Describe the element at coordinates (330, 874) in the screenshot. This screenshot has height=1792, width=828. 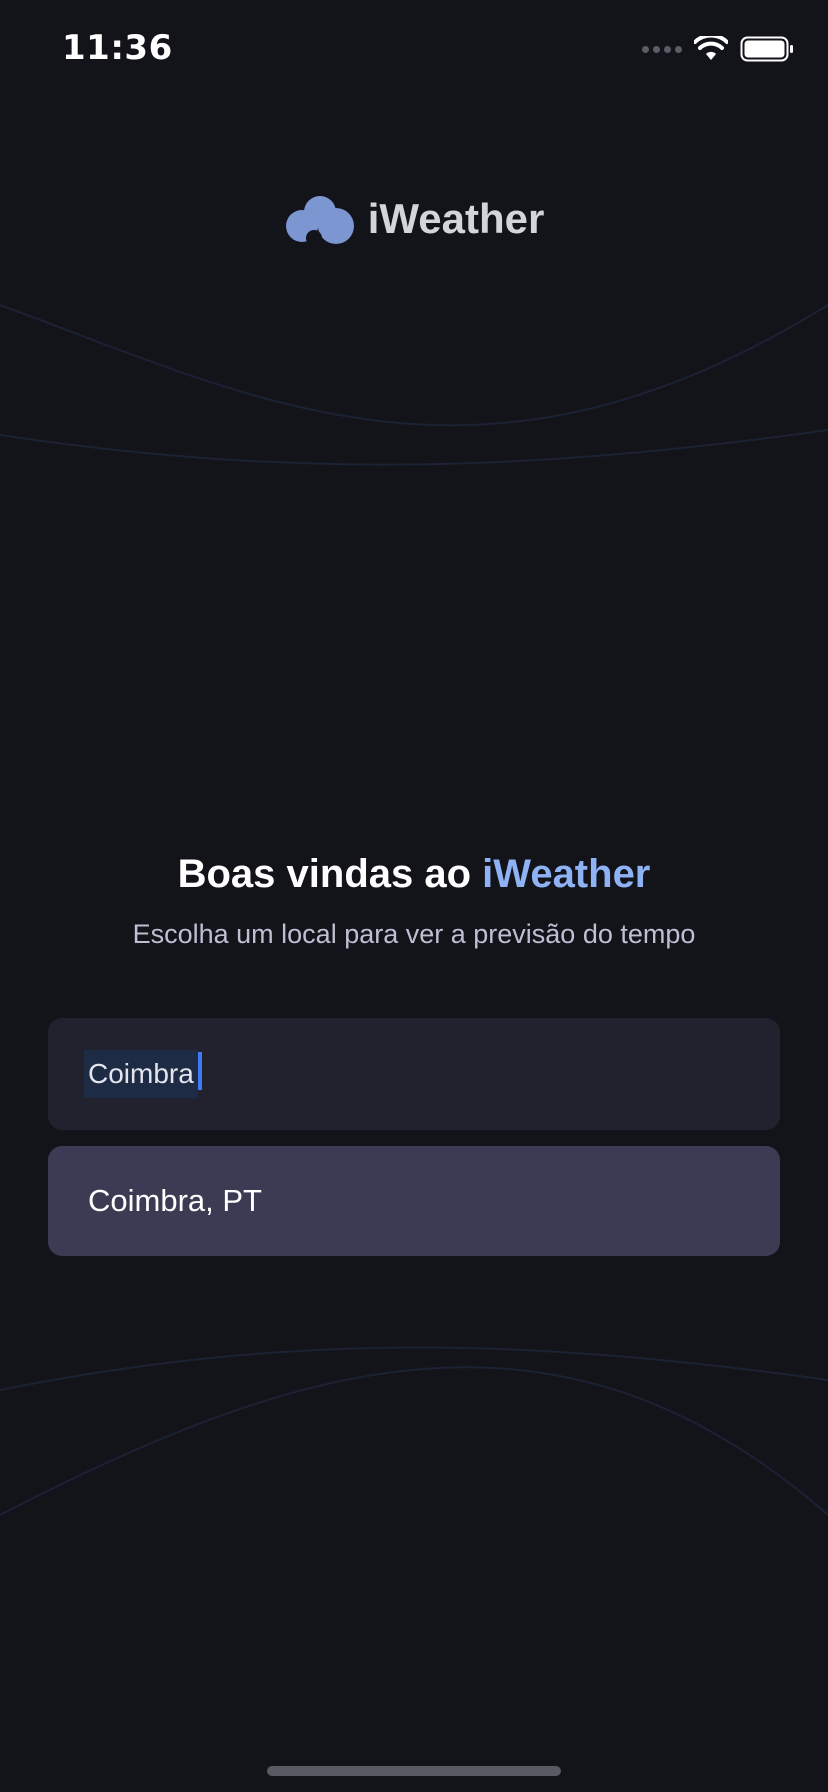
I see `welcome-title-prefix: Boas vindas ao` at that location.